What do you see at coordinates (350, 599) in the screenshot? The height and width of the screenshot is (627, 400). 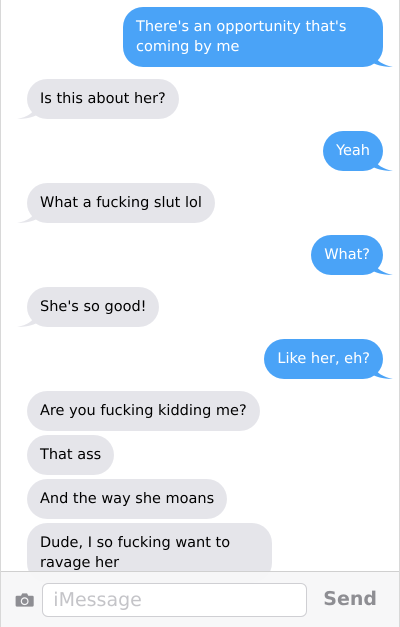 I see `send-button: Send` at bounding box center [350, 599].